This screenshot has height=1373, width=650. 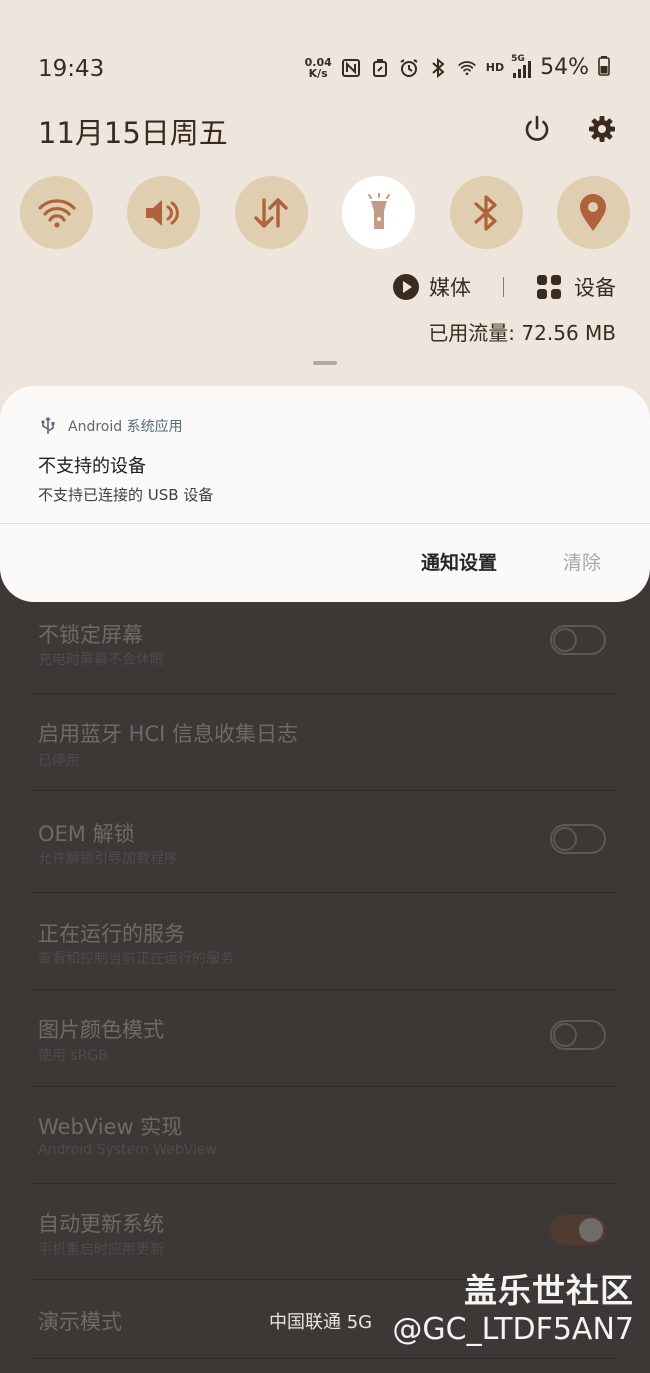 I want to click on bluetooth-tile, so click(x=486, y=212).